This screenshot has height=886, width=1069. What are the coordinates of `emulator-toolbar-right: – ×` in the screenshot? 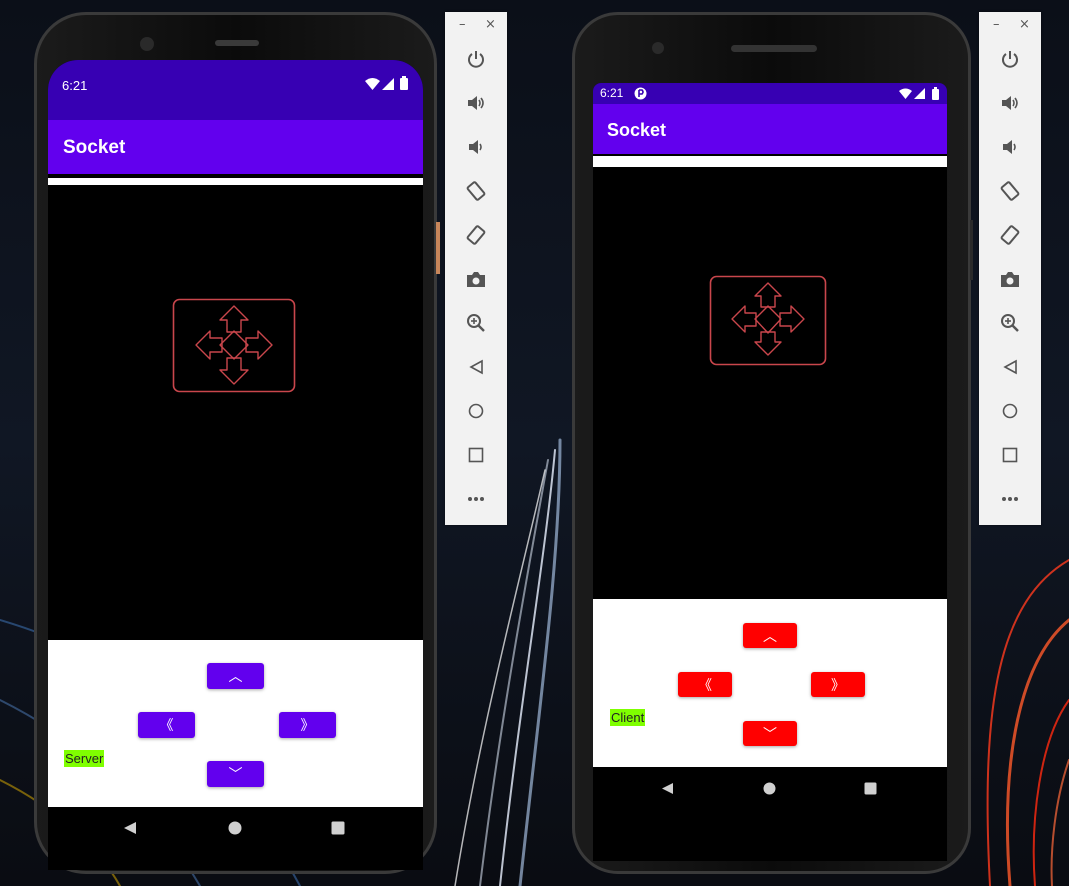 It's located at (1010, 268).